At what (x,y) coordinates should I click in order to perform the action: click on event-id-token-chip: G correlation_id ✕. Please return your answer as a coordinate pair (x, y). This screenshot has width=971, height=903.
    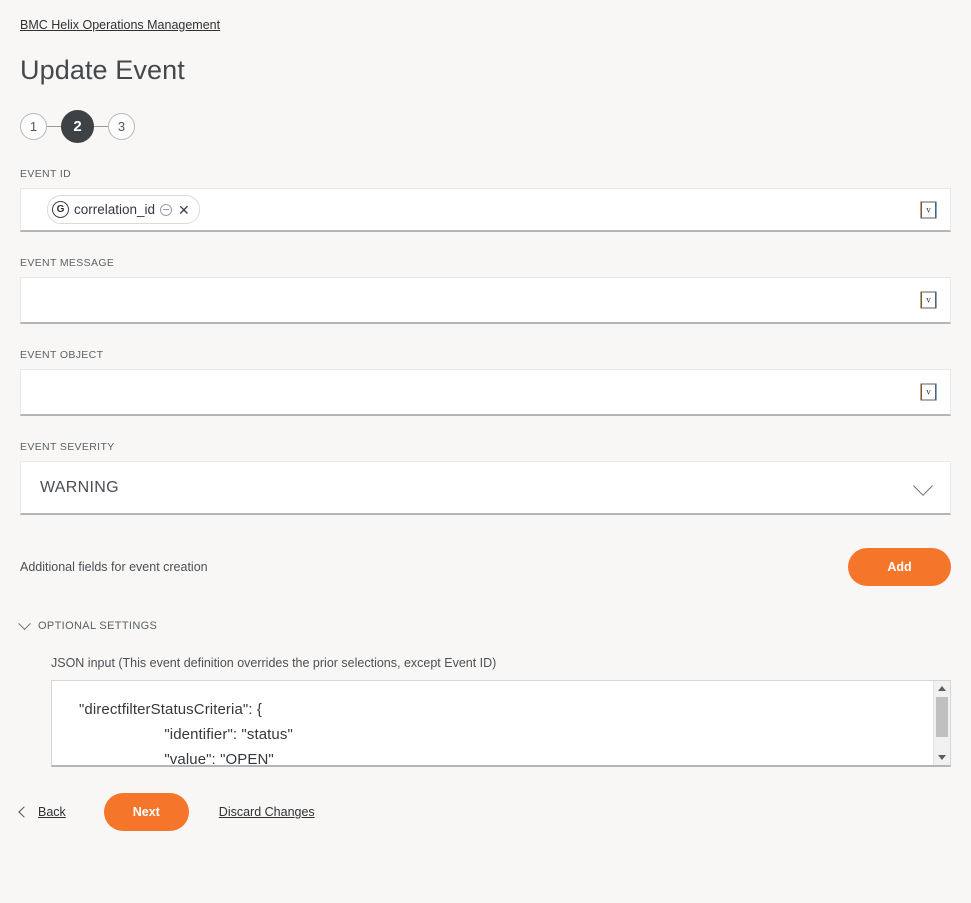
    Looking at the image, I should click on (123, 209).